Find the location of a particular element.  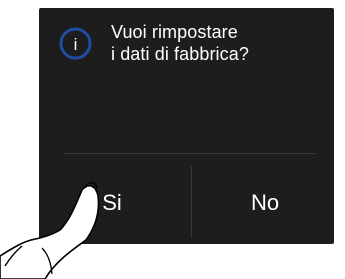

dialog-message-line-1: Vuoi rimpostare is located at coordinates (174, 32).